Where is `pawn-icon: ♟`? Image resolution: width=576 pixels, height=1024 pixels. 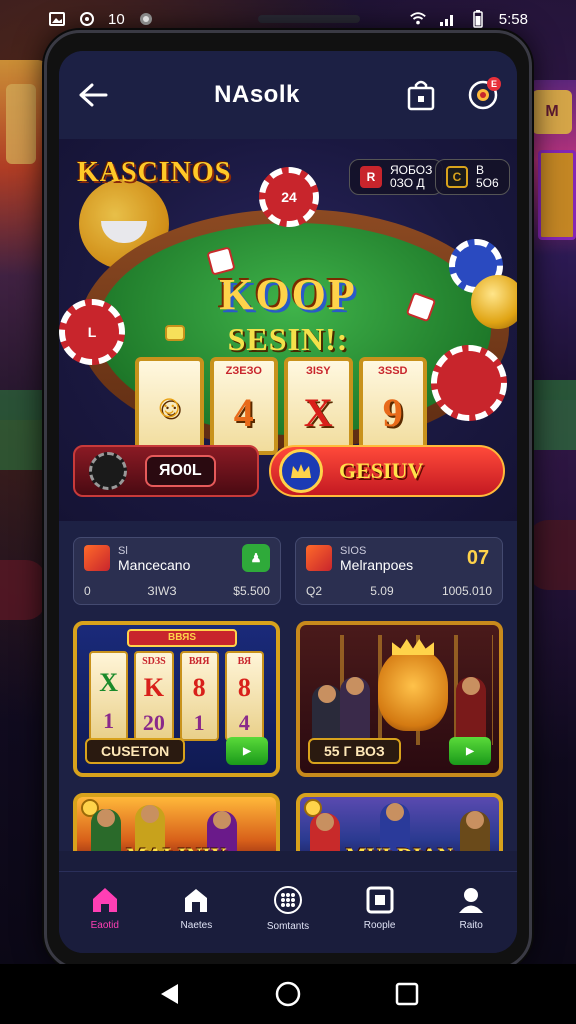 pawn-icon: ♟ is located at coordinates (256, 558).